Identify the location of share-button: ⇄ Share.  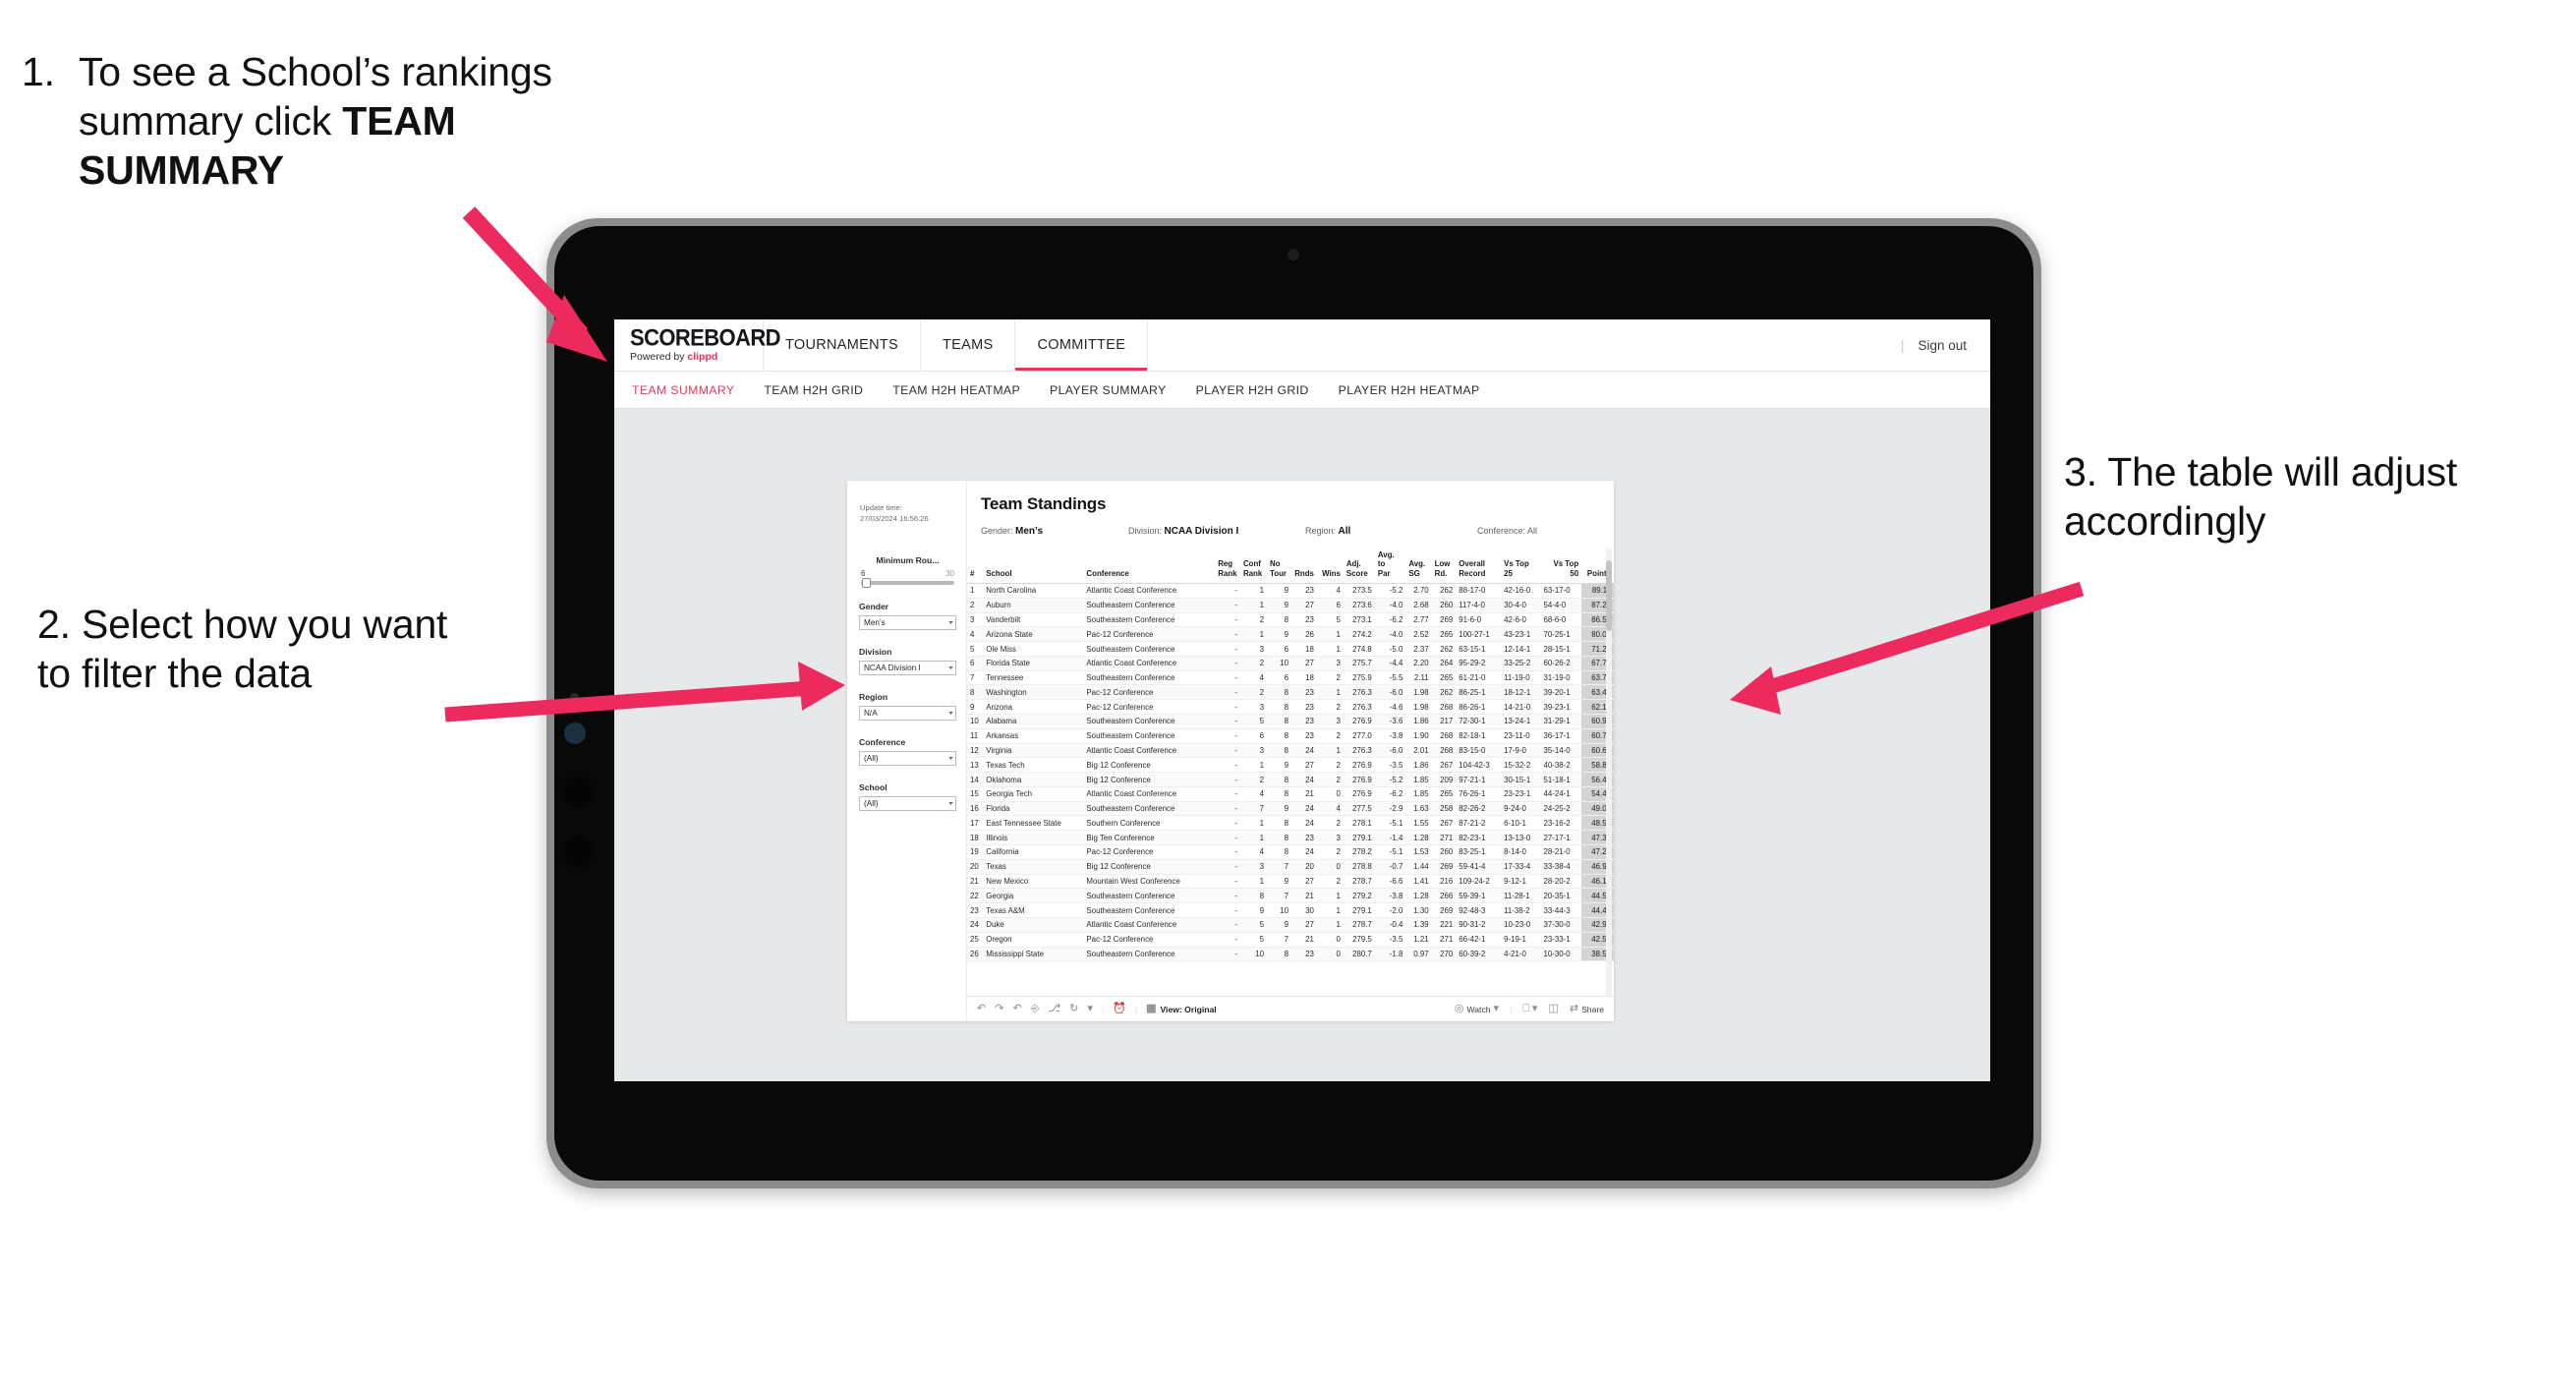
(1587, 1009).